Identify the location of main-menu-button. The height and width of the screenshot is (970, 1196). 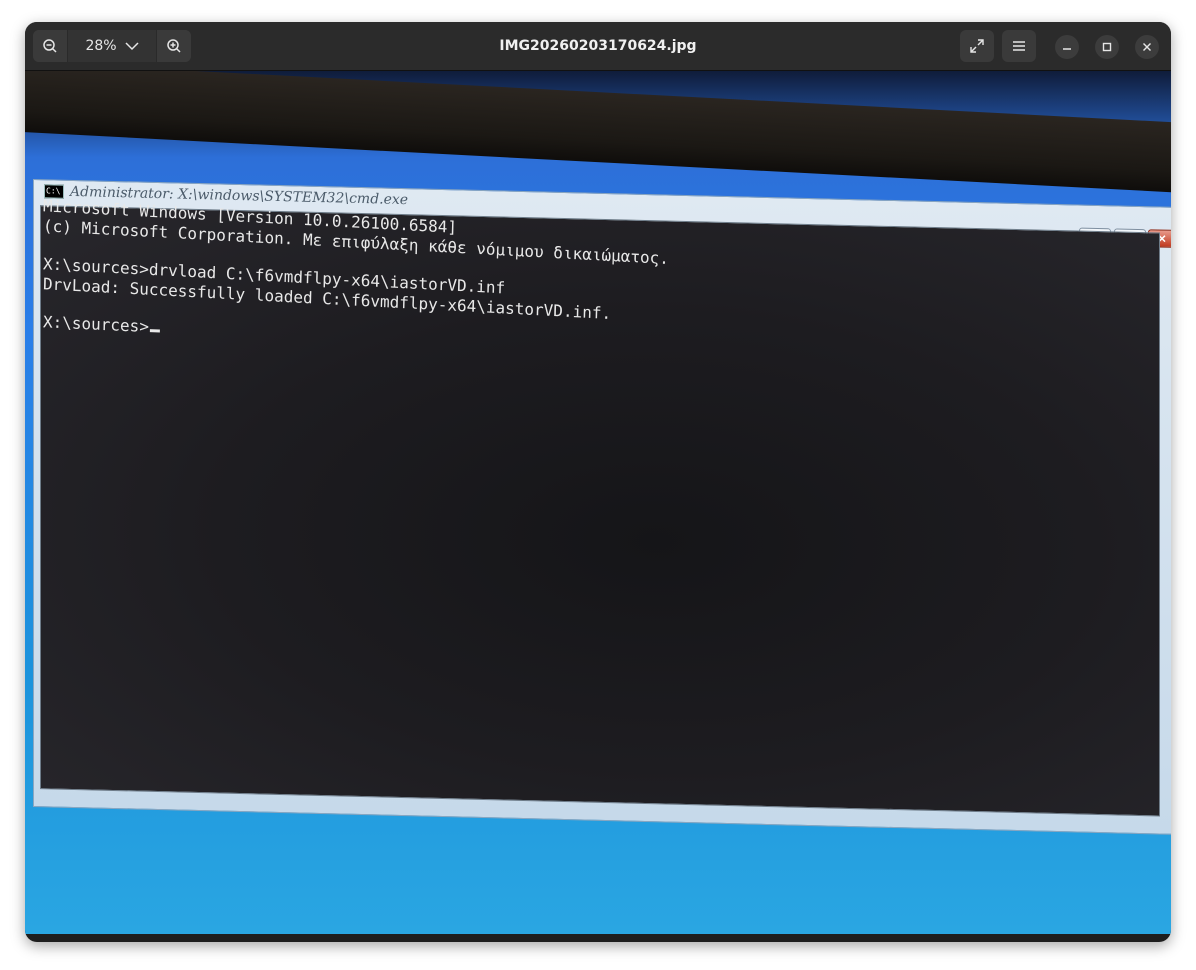
(1019, 46).